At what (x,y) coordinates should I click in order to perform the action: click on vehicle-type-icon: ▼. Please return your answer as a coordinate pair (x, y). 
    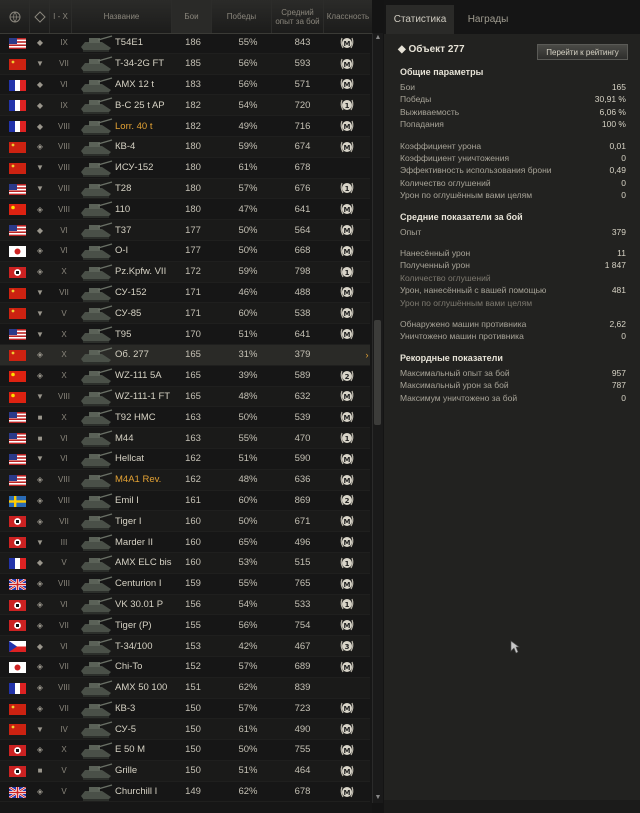
    Looking at the image, I should click on (40, 396).